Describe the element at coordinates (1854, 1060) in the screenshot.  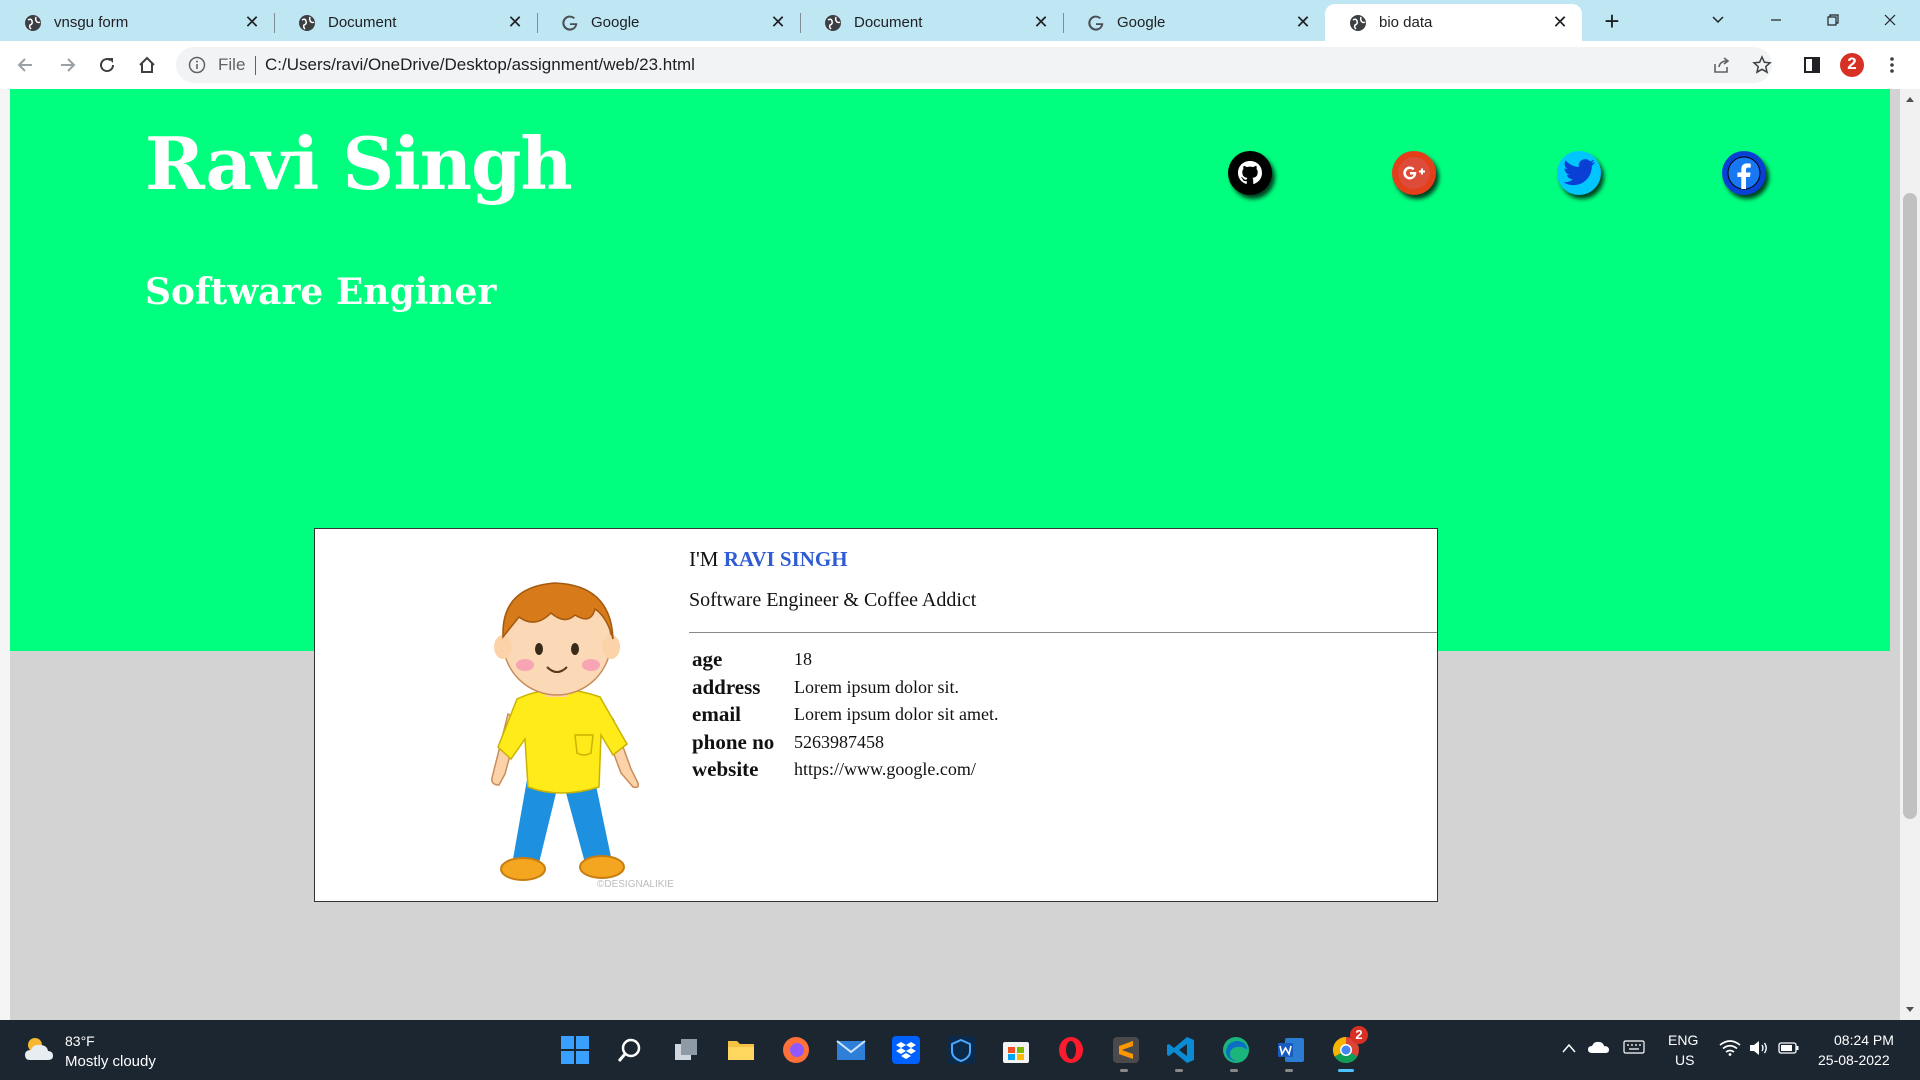
I see `clock-date: 25-08-2022` at that location.